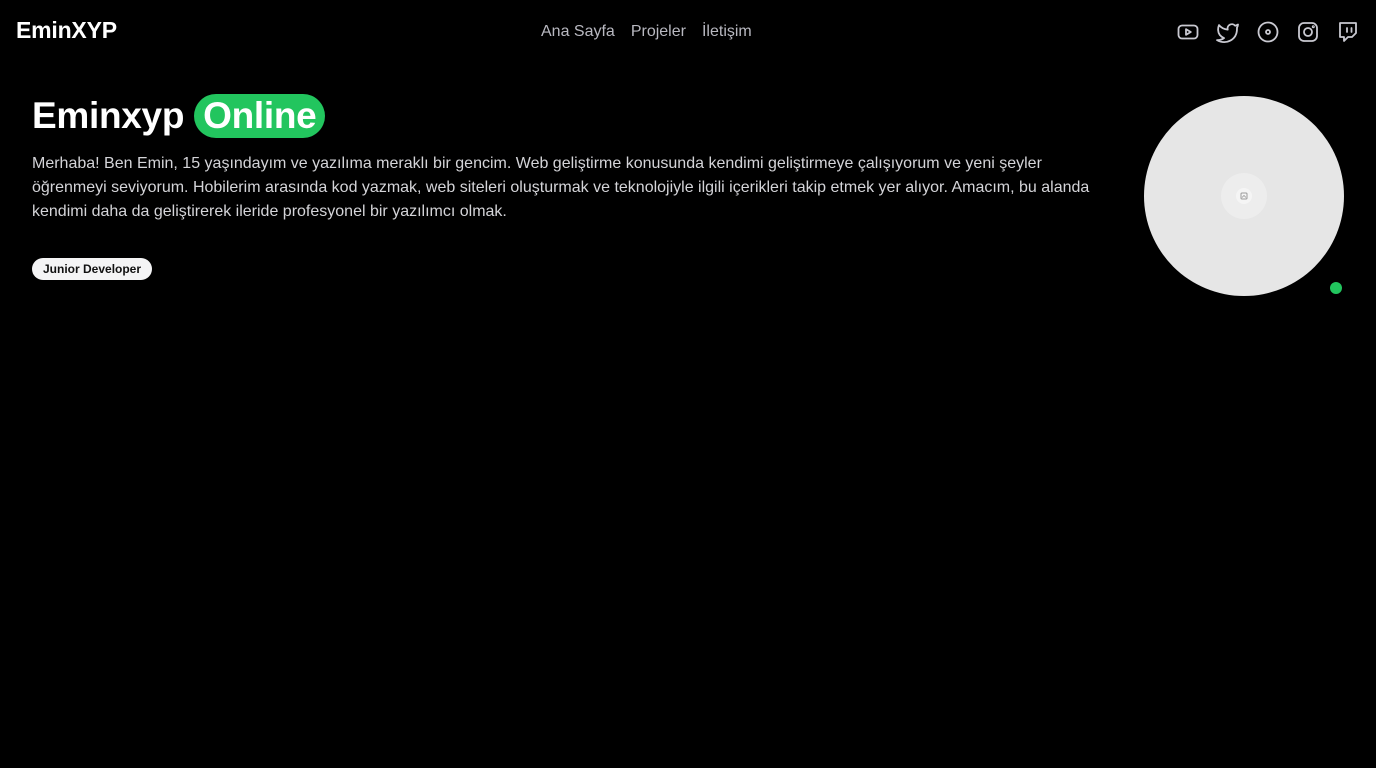 Image resolution: width=1376 pixels, height=768 pixels. What do you see at coordinates (1188, 32) in the screenshot?
I see `youtube-icon` at bounding box center [1188, 32].